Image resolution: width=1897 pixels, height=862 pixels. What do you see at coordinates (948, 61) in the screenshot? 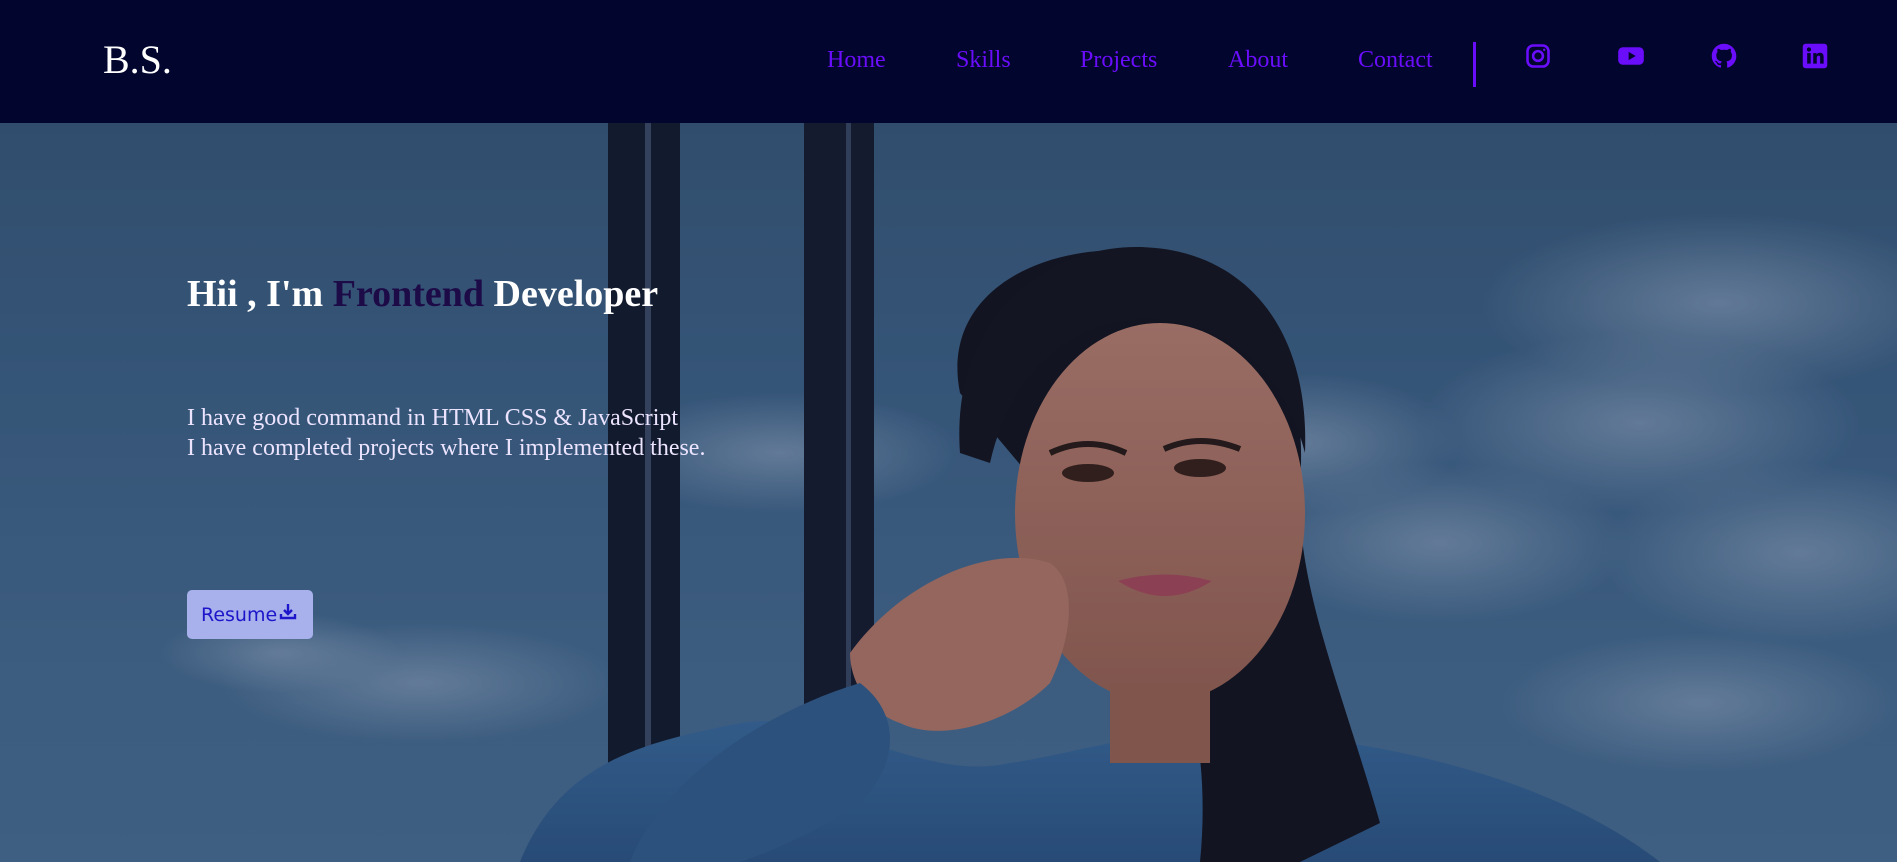
I see `navbar: B.S. Home Skills Projects About Contact` at bounding box center [948, 61].